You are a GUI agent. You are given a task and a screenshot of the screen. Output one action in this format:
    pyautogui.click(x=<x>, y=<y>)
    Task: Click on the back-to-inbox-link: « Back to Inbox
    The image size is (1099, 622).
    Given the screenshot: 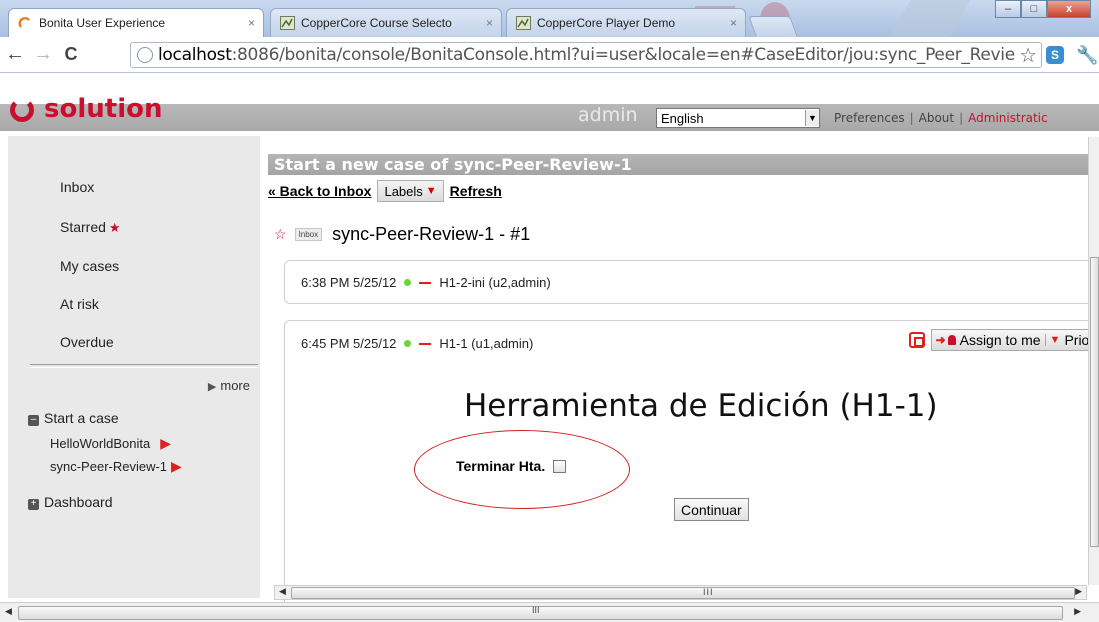 What is the action you would take?
    pyautogui.click(x=319, y=191)
    